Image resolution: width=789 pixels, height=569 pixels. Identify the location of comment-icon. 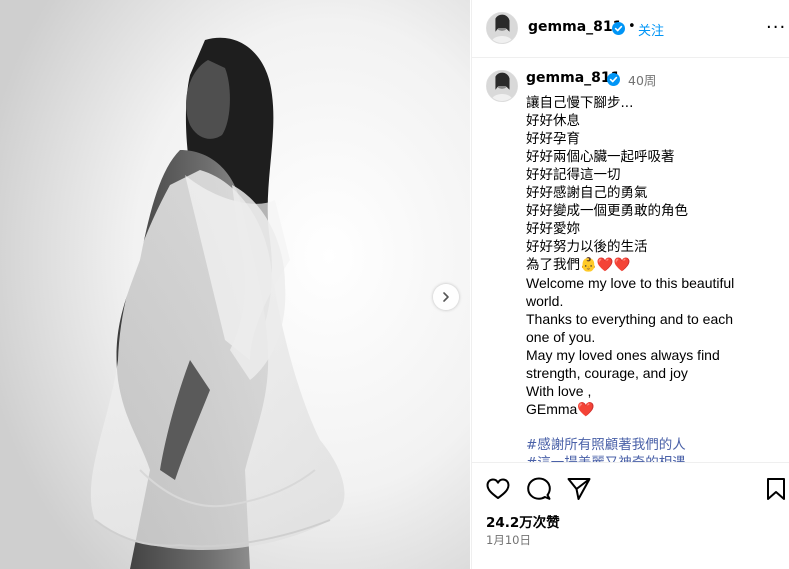
(539, 489).